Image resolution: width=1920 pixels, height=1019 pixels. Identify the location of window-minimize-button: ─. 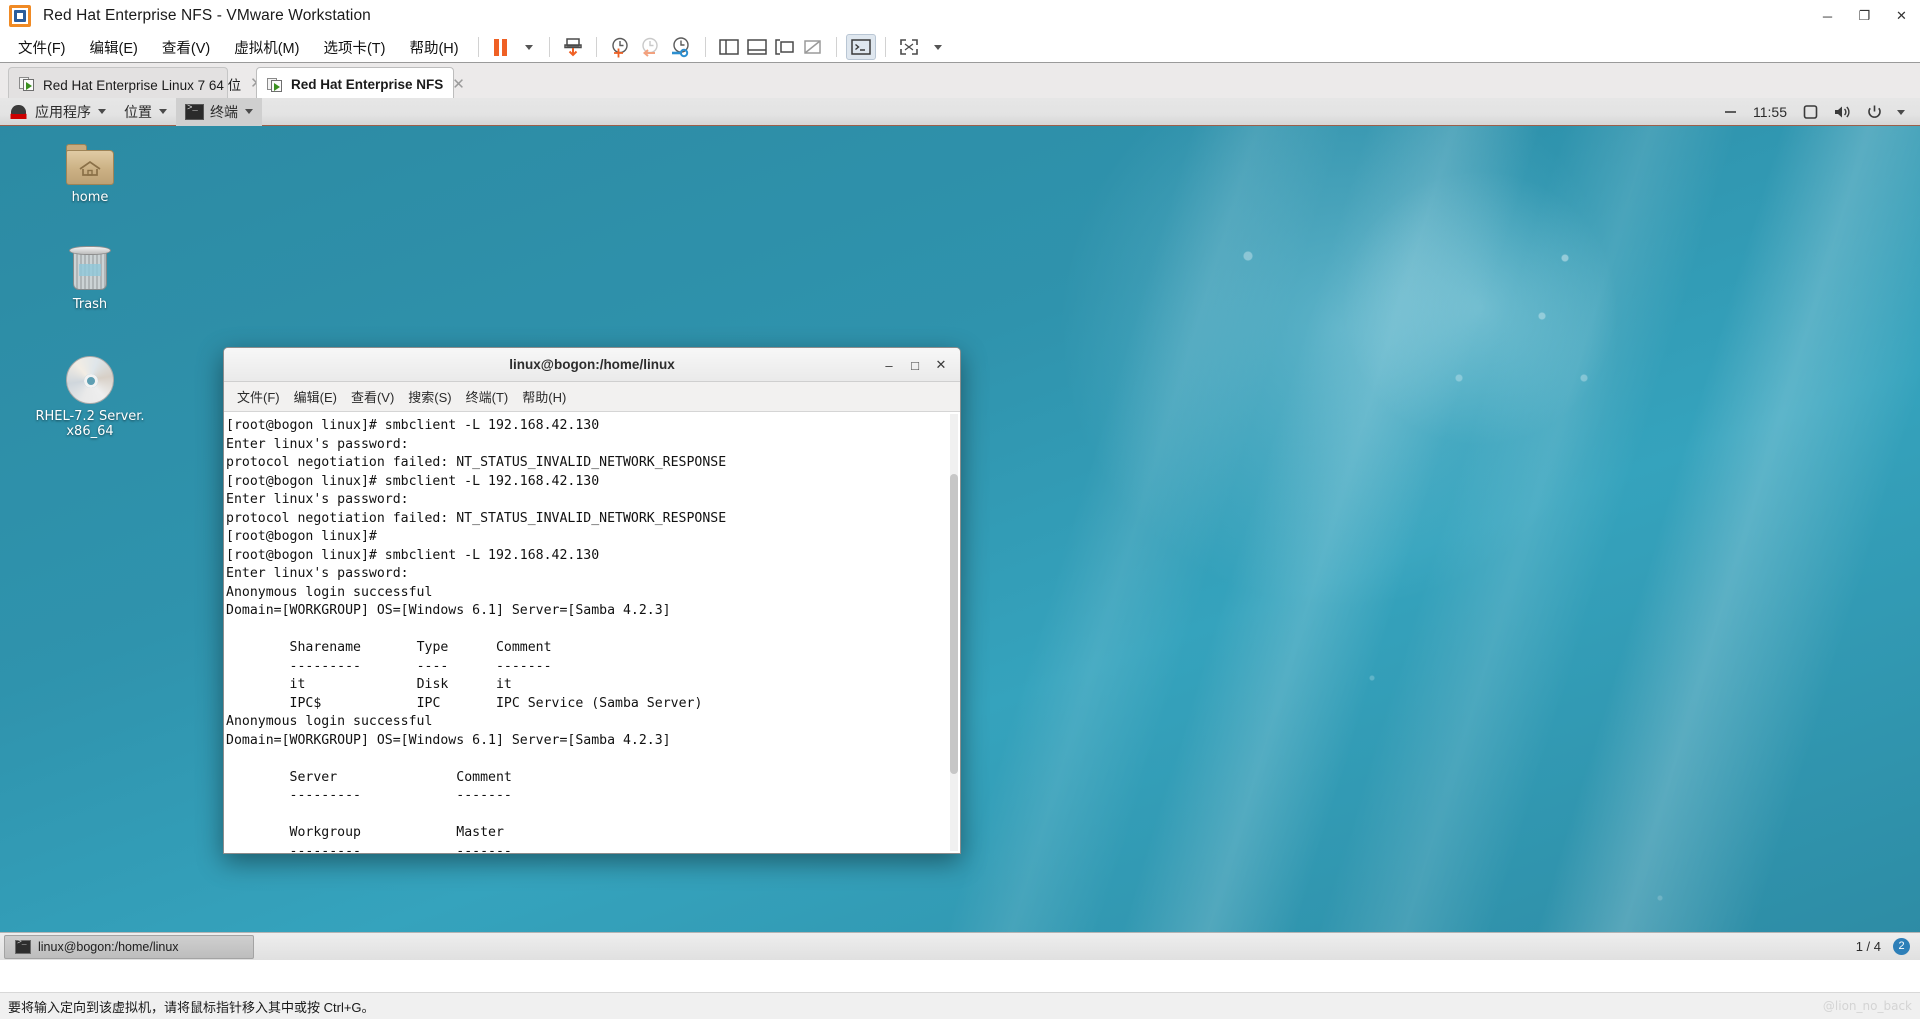
(1827, 16).